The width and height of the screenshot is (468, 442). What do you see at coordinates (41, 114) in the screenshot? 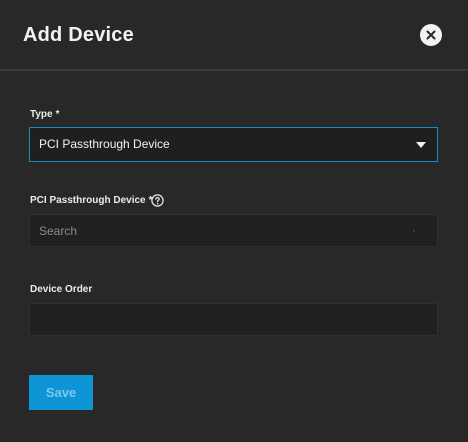
I see `type-label-text: Type` at bounding box center [41, 114].